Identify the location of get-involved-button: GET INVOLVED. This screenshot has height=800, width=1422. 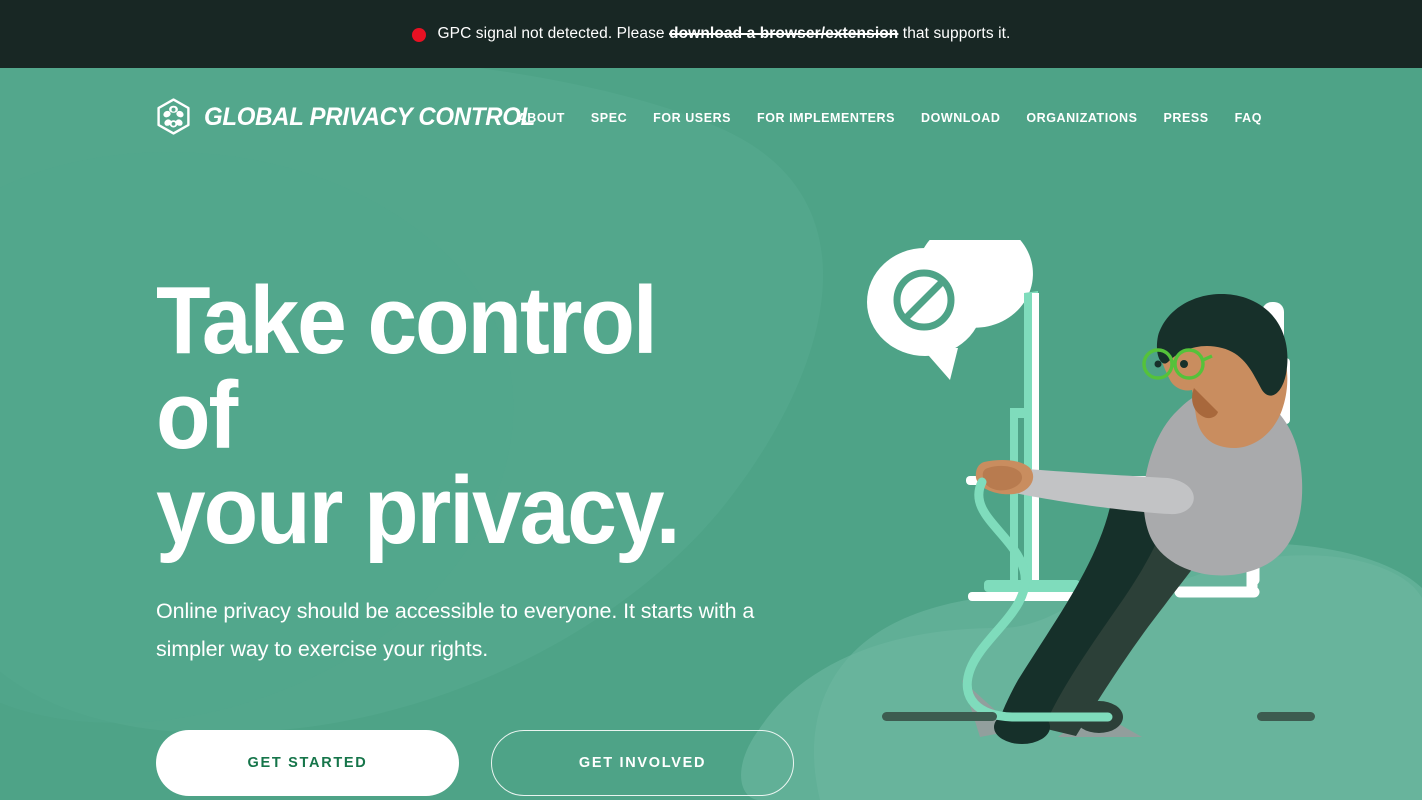
(642, 763).